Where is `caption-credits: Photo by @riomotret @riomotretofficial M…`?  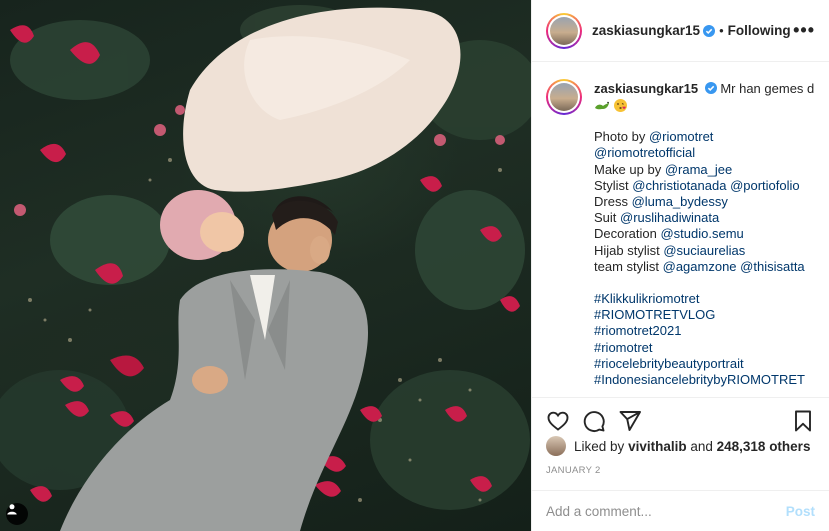 caption-credits: Photo by @riomotret @riomotretofficial M… is located at coordinates (704, 202).